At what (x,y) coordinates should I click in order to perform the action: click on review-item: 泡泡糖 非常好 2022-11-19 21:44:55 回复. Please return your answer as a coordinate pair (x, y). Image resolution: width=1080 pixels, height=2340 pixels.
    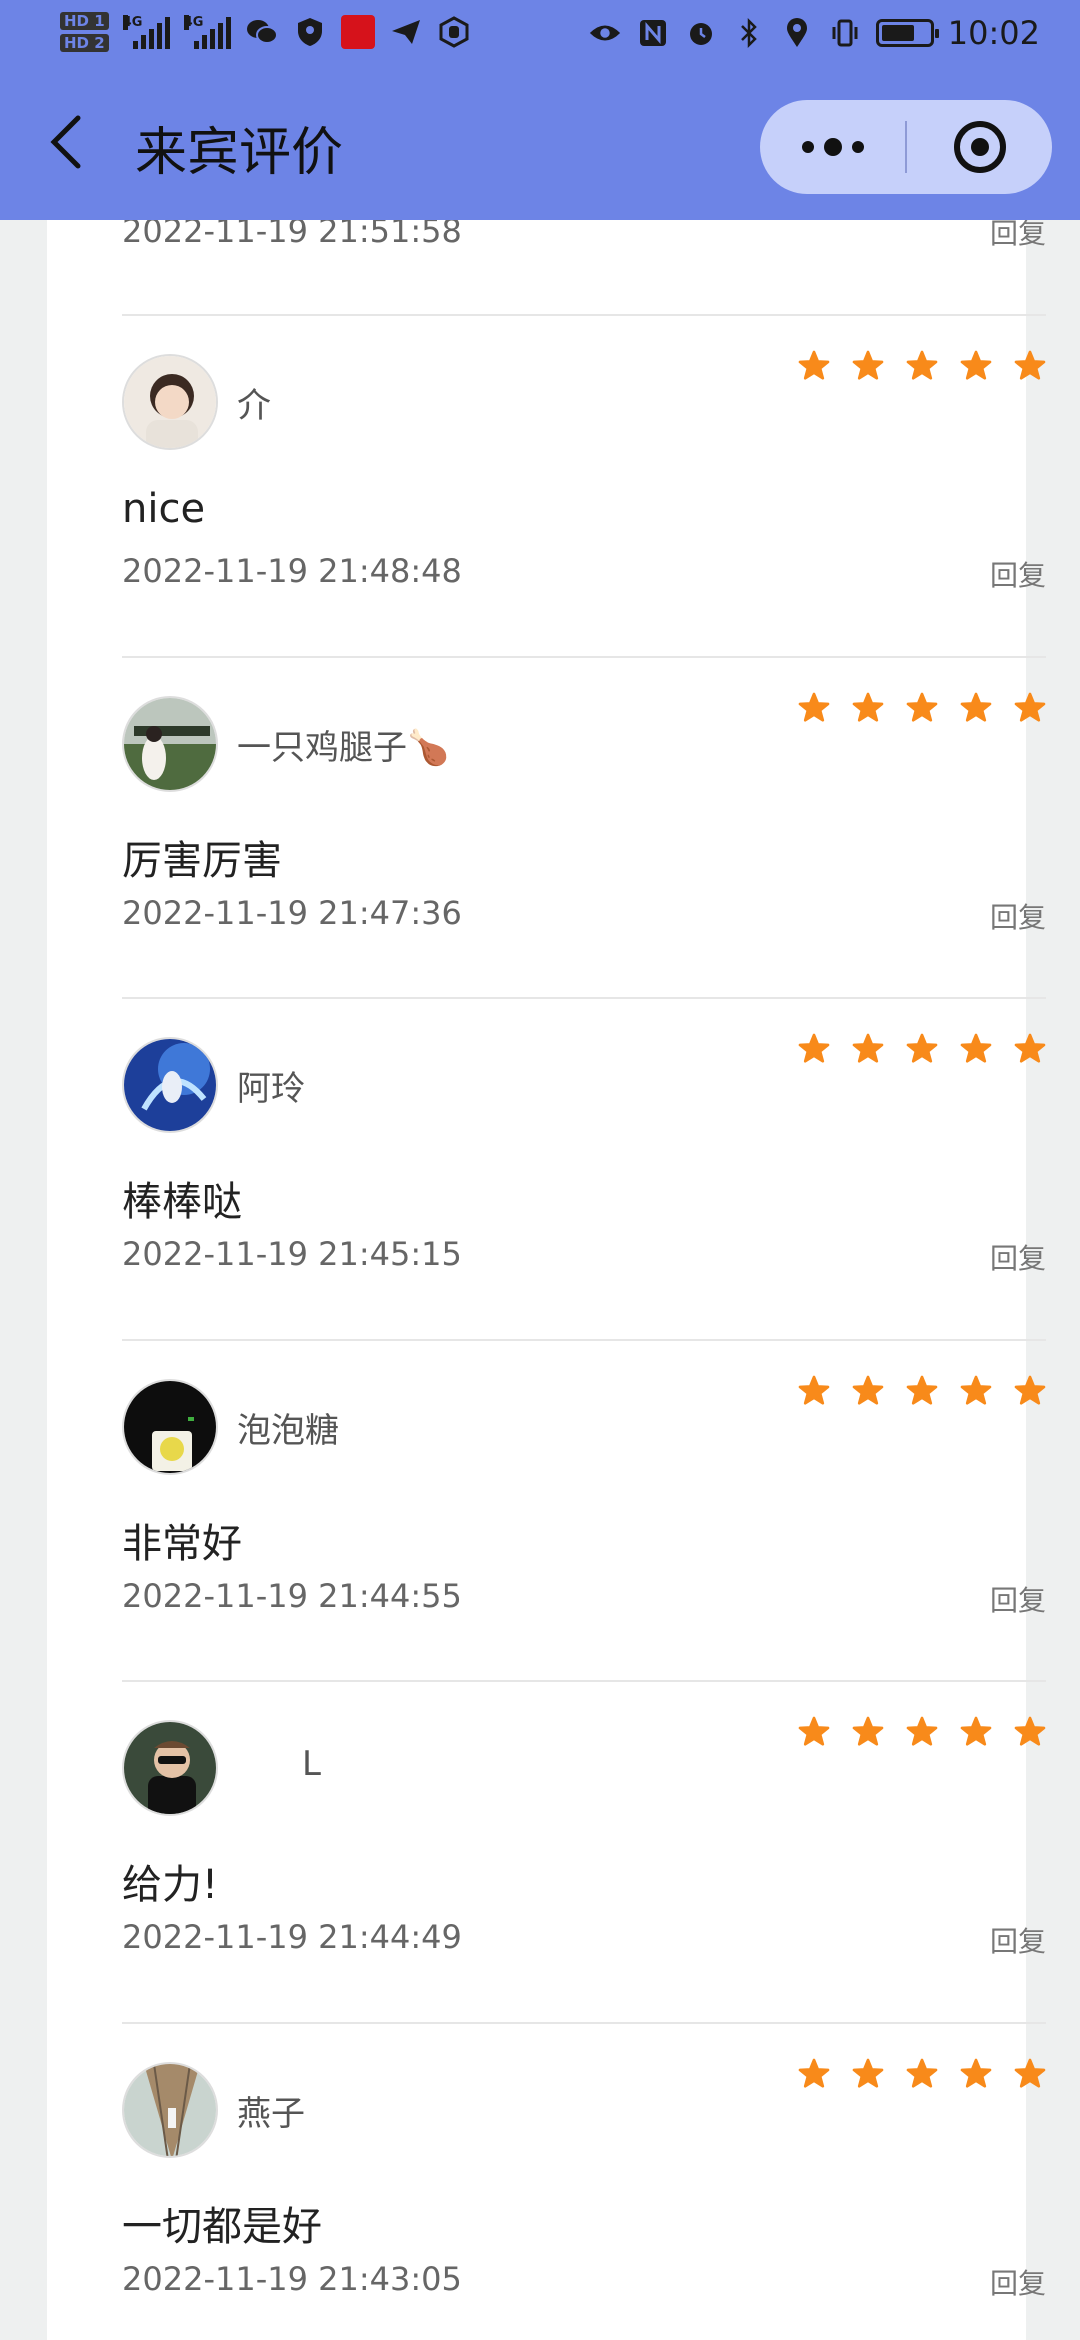
    Looking at the image, I should click on (584, 1511).